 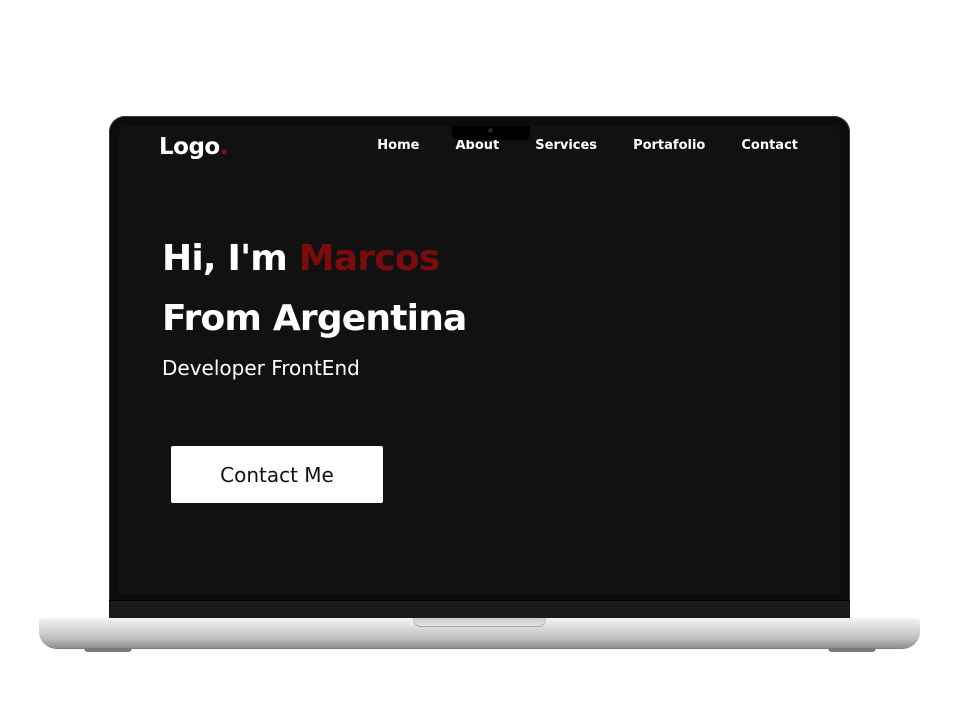 I want to click on main-nav: Home About Services Portafolio Contact, so click(x=569, y=145).